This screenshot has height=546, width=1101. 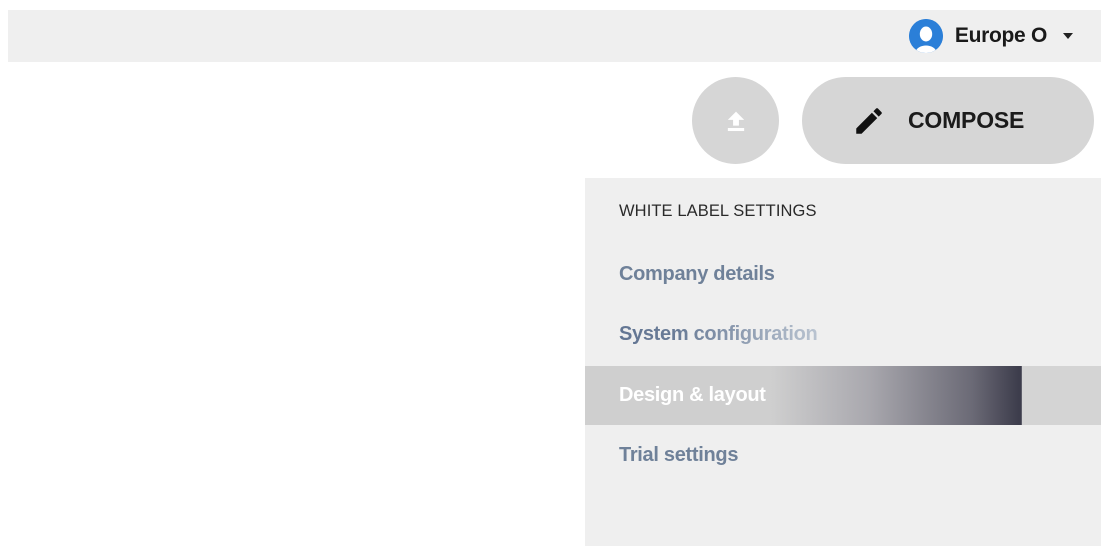 What do you see at coordinates (701, 334) in the screenshot?
I see `menu-item-label: System configuration` at bounding box center [701, 334].